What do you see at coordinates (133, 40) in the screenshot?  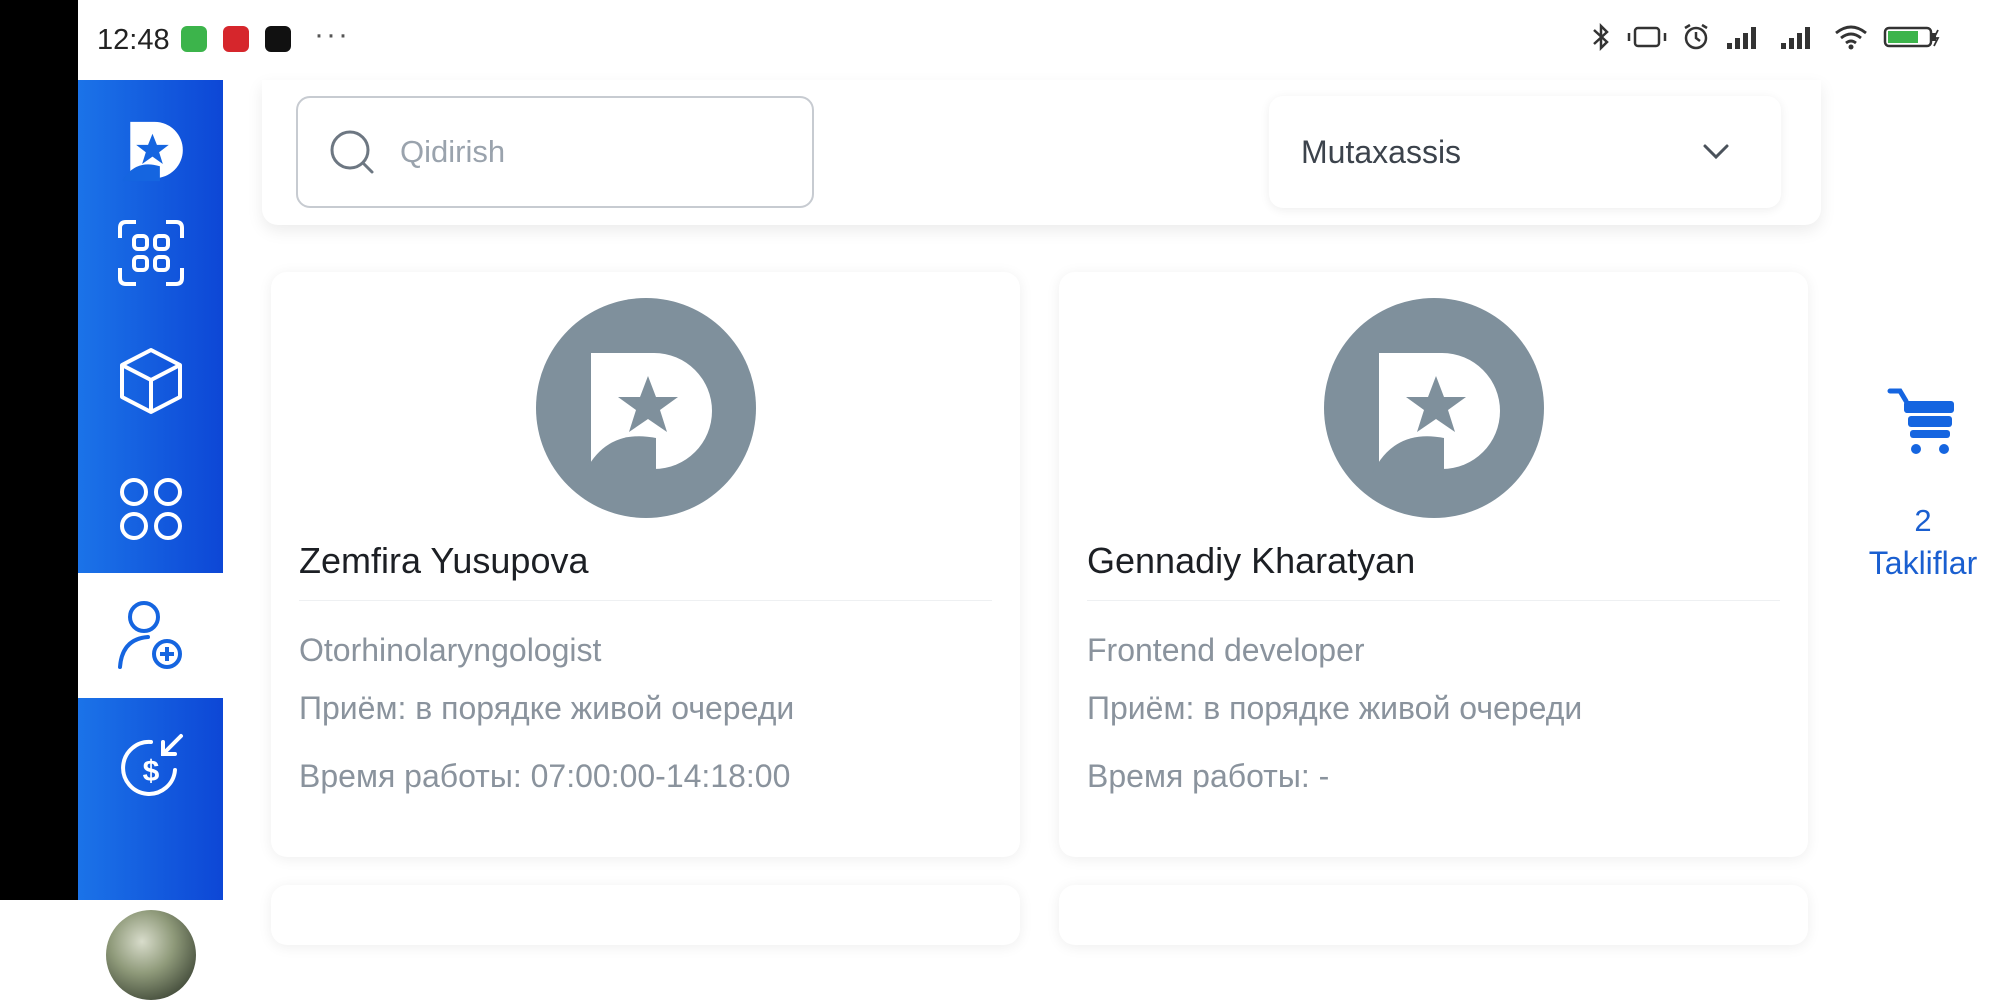 I see `status-time: 12:48` at bounding box center [133, 40].